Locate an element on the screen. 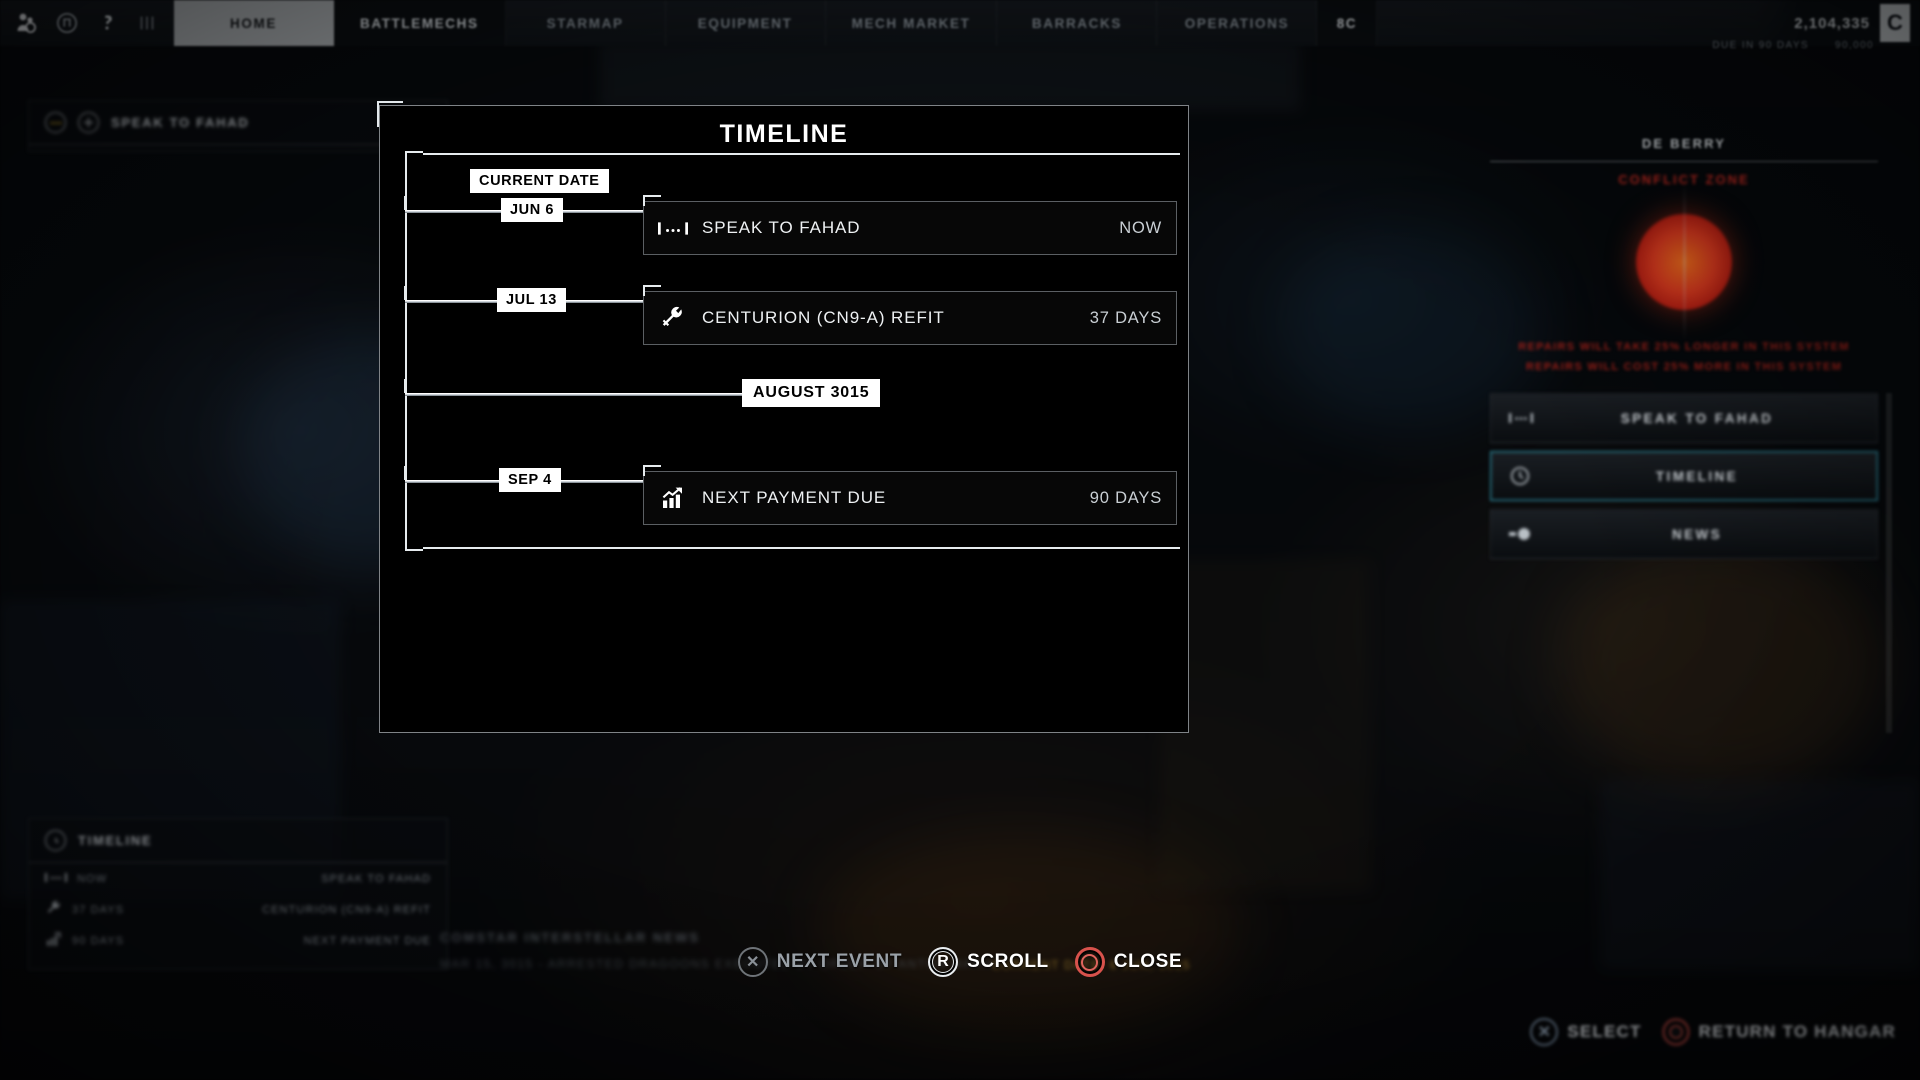  footer-prompt-bar: ✕ SELECT RETURN TO HANGAR is located at coordinates (1713, 1032).